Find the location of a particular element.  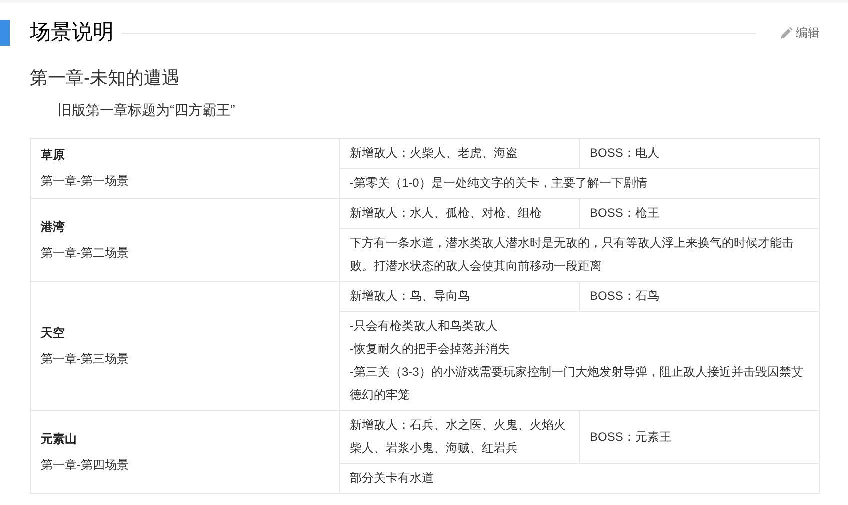

scene-name: 草原 is located at coordinates (53, 155).